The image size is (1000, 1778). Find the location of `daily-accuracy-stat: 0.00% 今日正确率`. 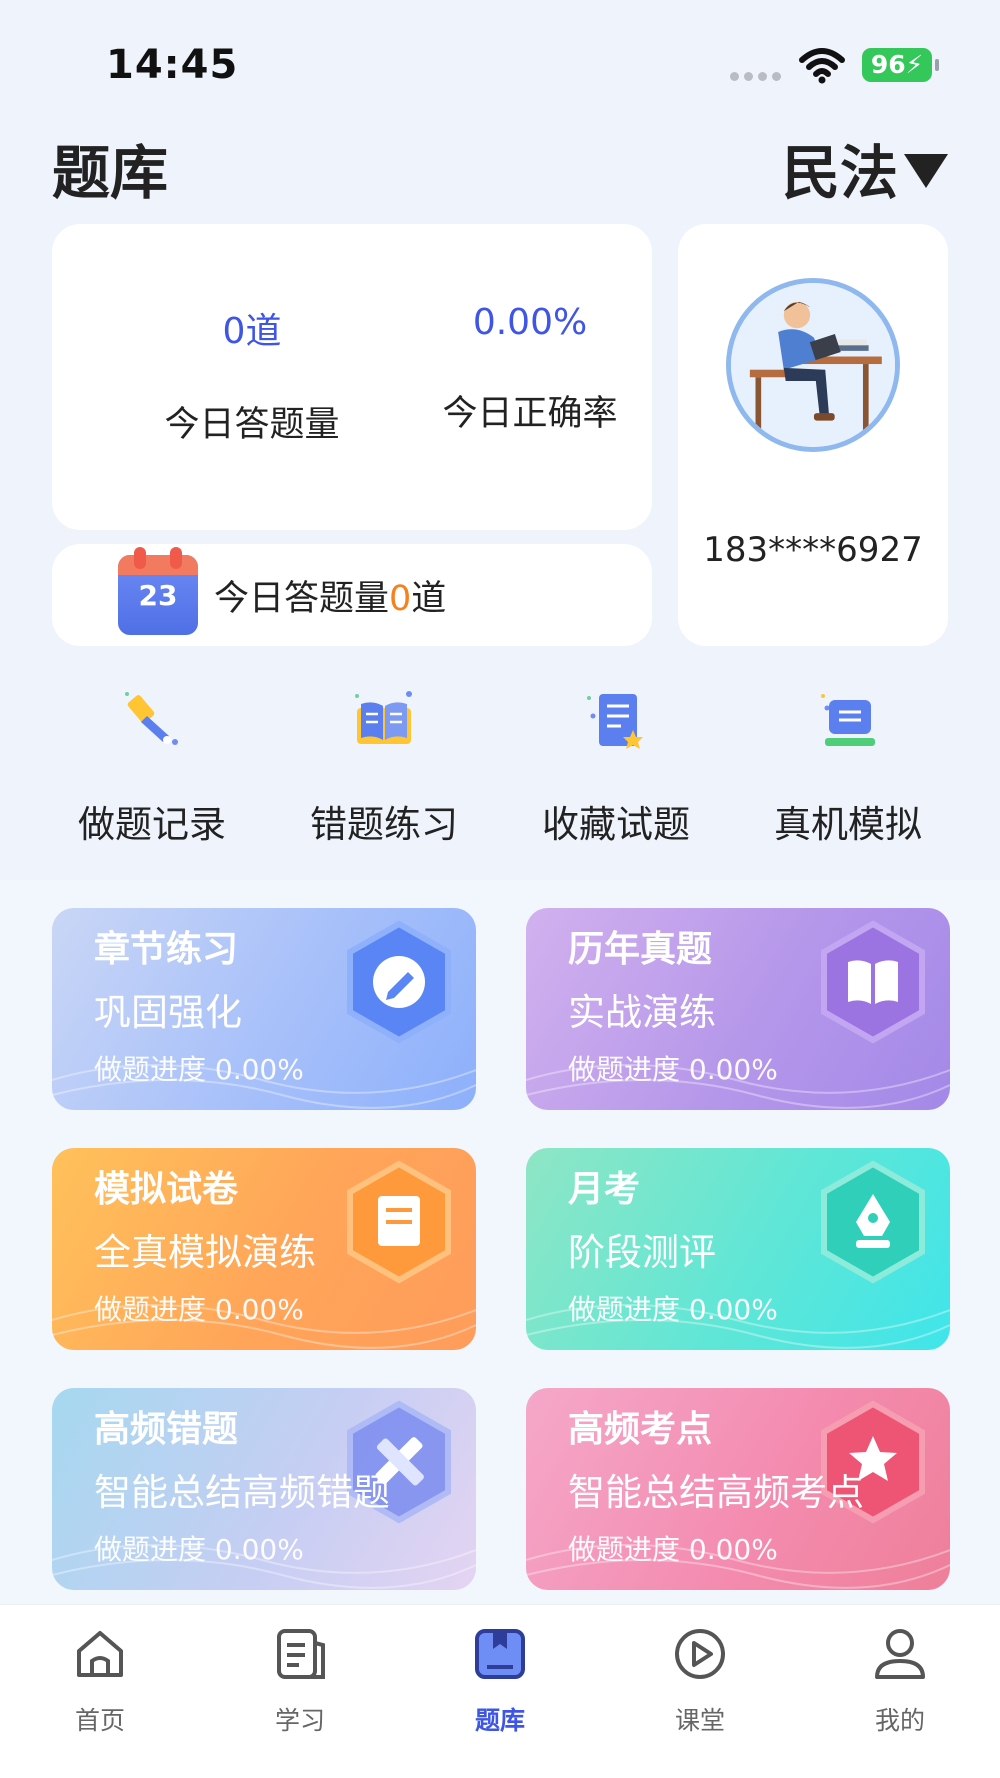

daily-accuracy-stat: 0.00% 今日正确率 is located at coordinates (530, 369).